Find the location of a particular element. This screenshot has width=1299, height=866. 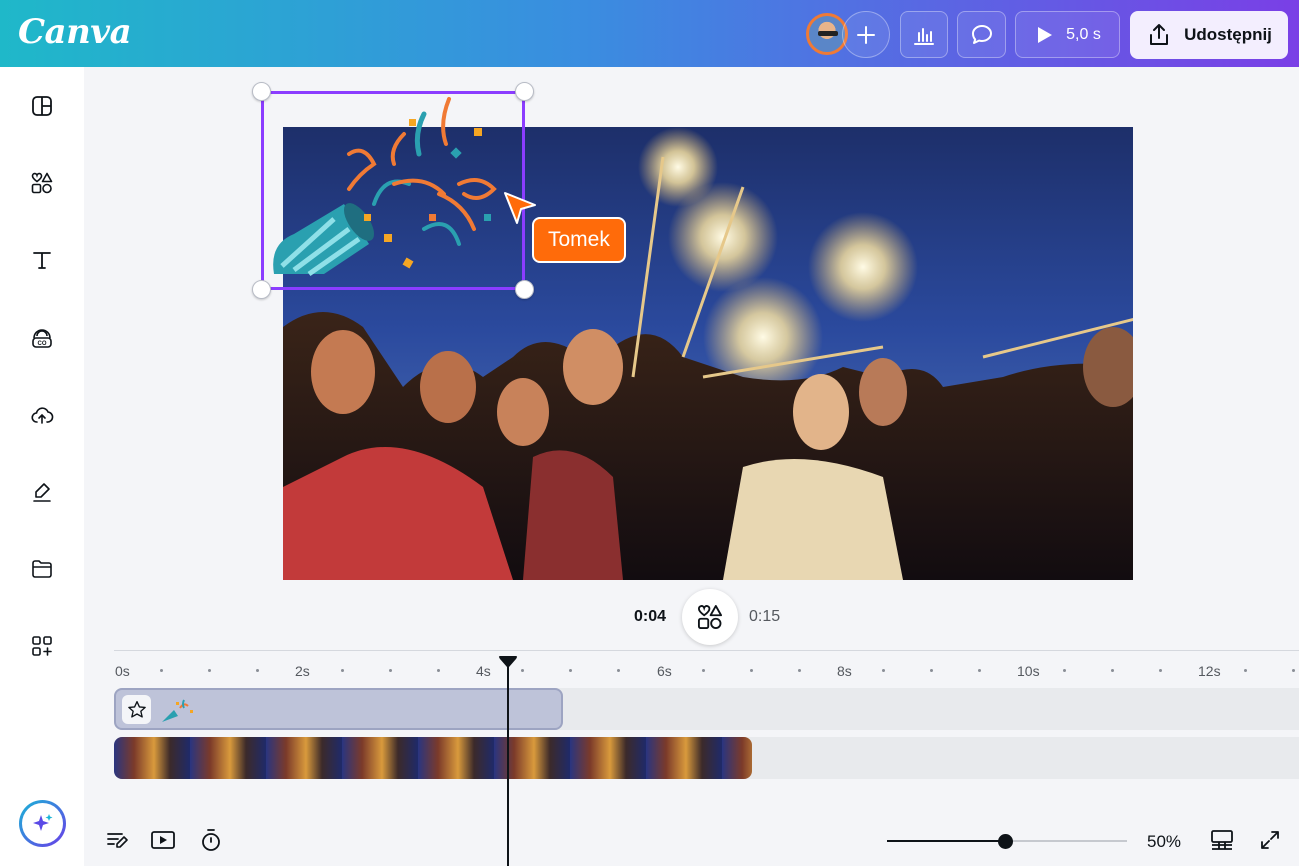

fullscreen-icon is located at coordinates (1270, 840).